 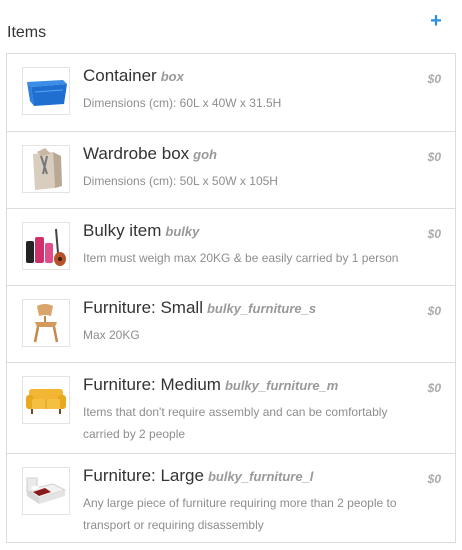 I want to click on wardrobe-box-image, so click(x=47, y=169).